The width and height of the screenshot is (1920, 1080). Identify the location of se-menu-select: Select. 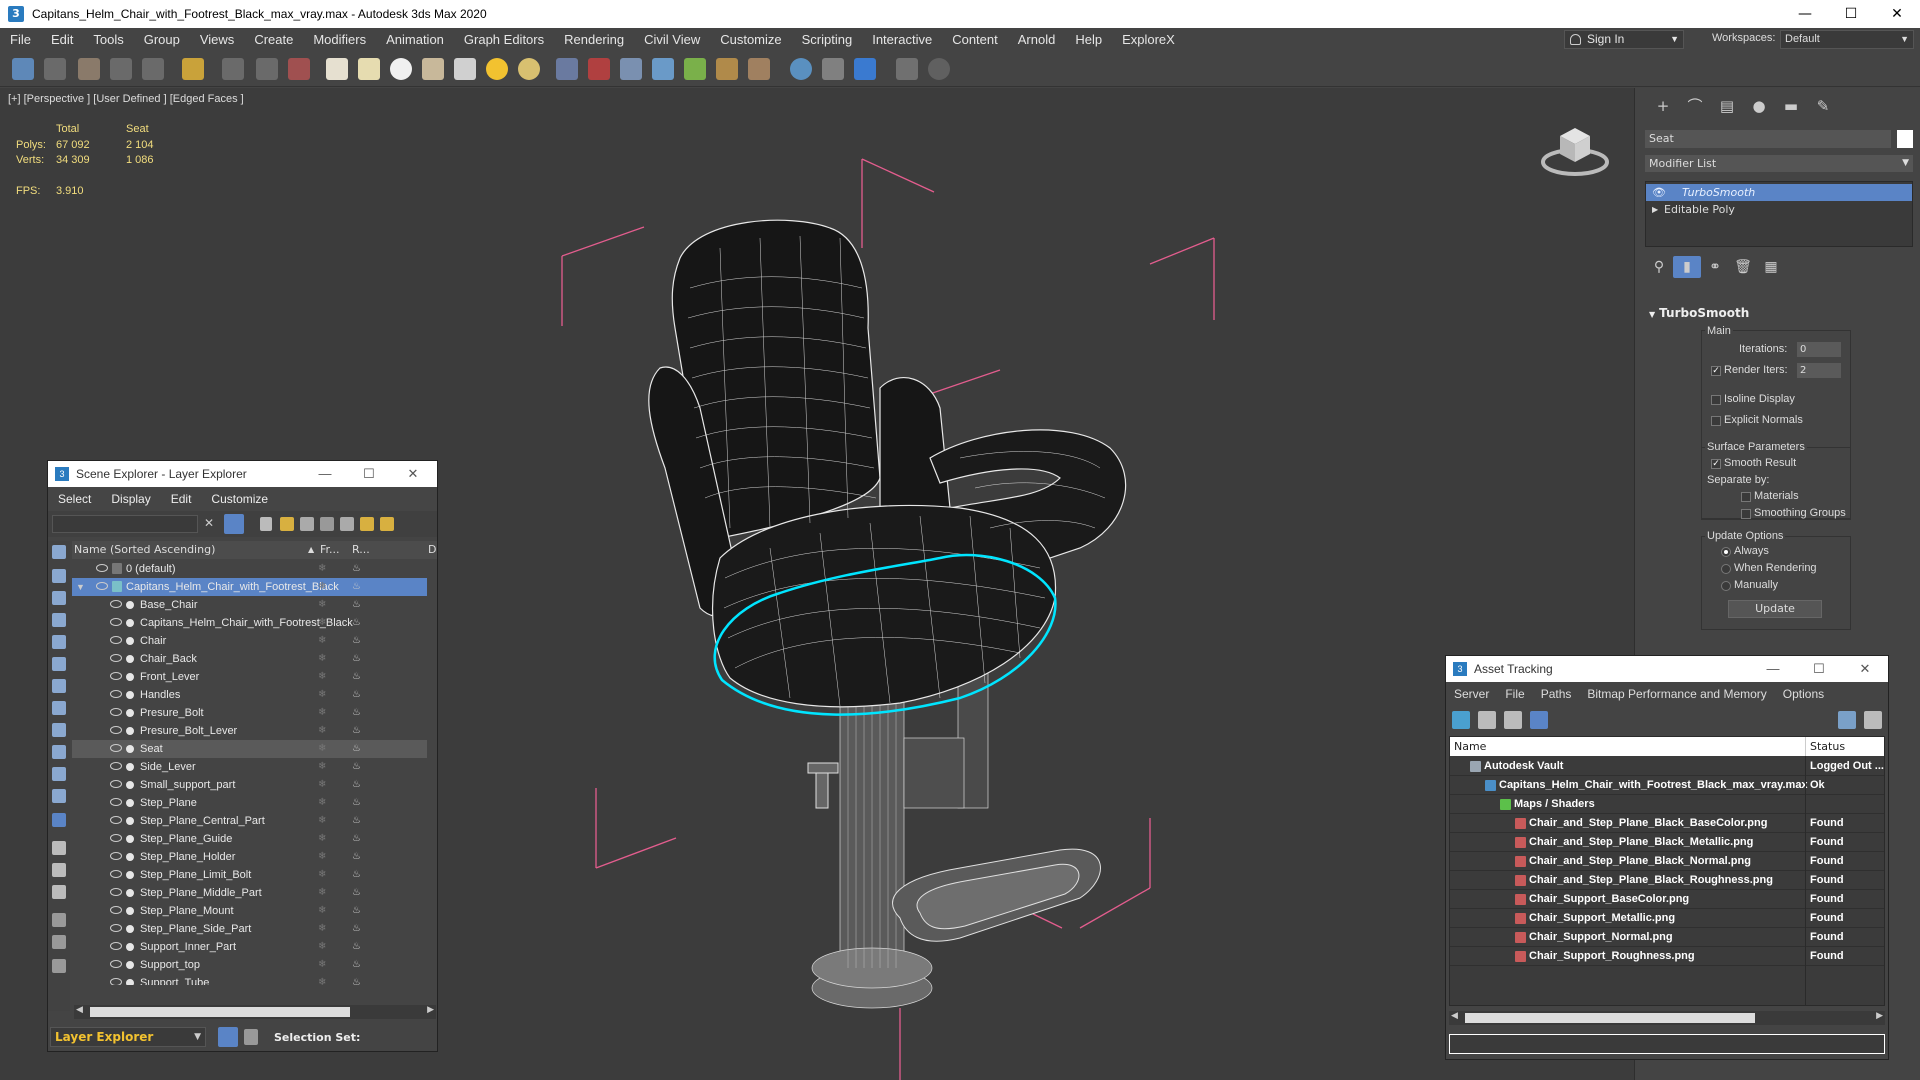
(74, 499).